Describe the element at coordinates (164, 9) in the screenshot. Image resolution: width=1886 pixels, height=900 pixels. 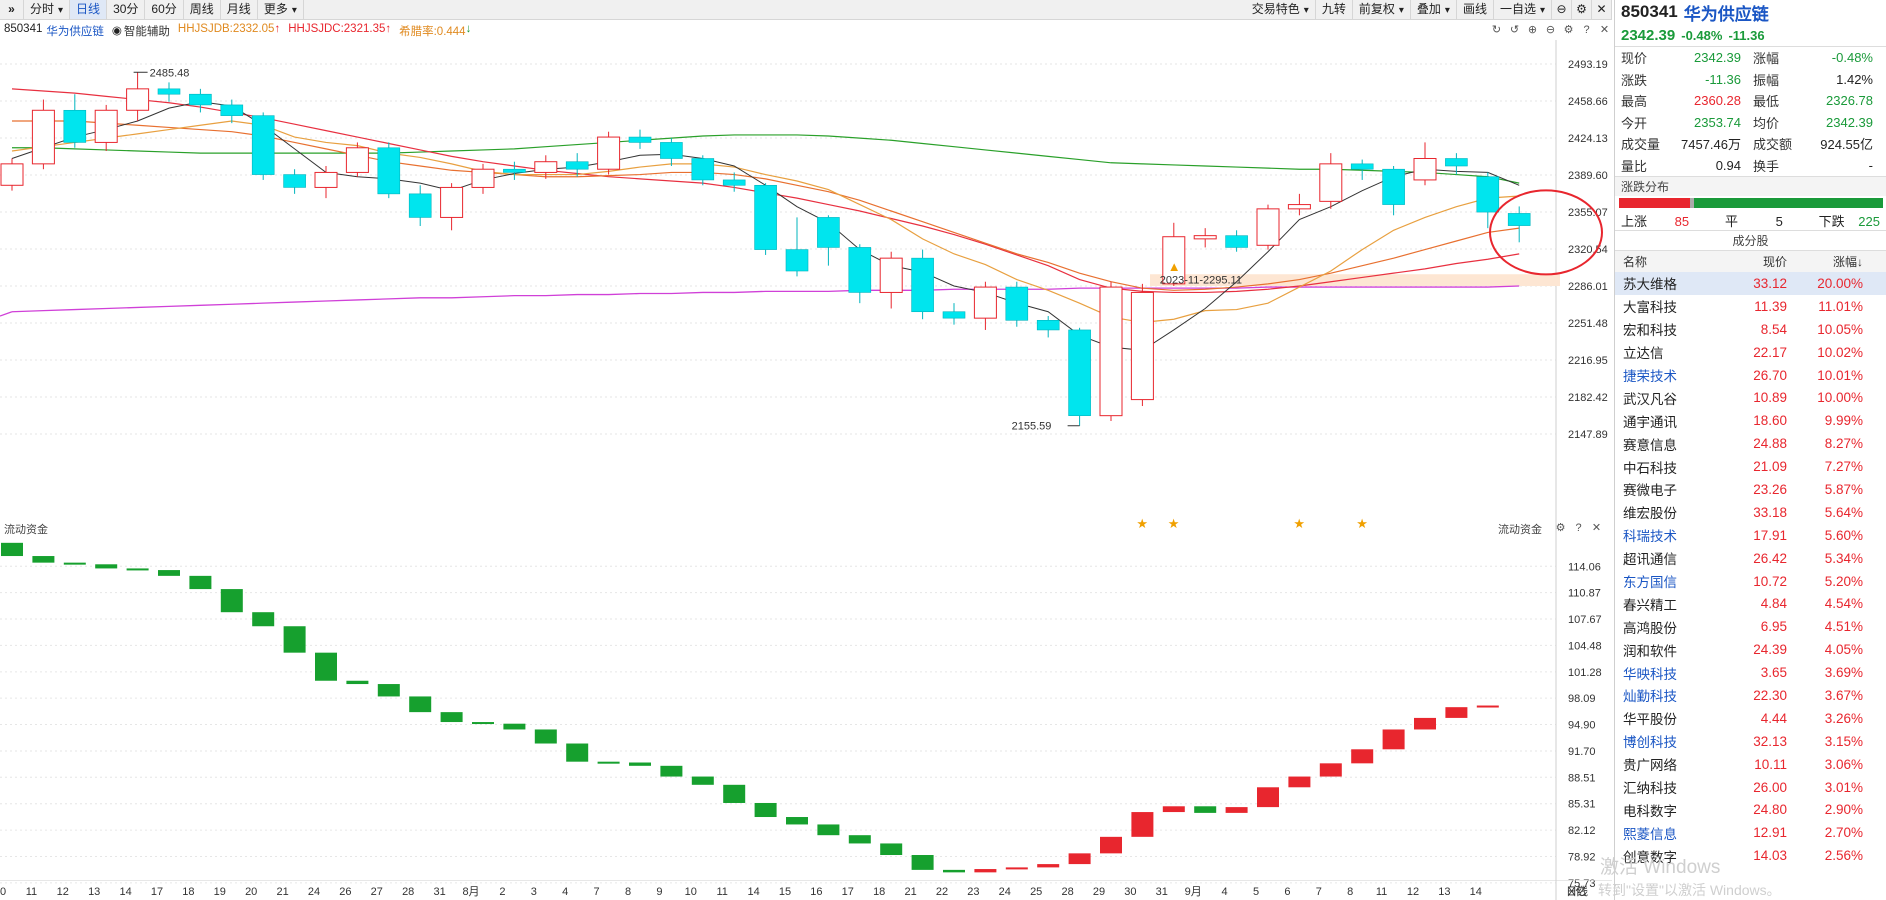
I see `tab-60min: 60分` at that location.